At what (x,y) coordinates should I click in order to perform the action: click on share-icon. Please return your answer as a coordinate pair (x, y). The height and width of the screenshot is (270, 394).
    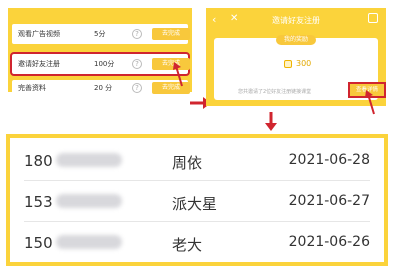
    Looking at the image, I should click on (373, 18).